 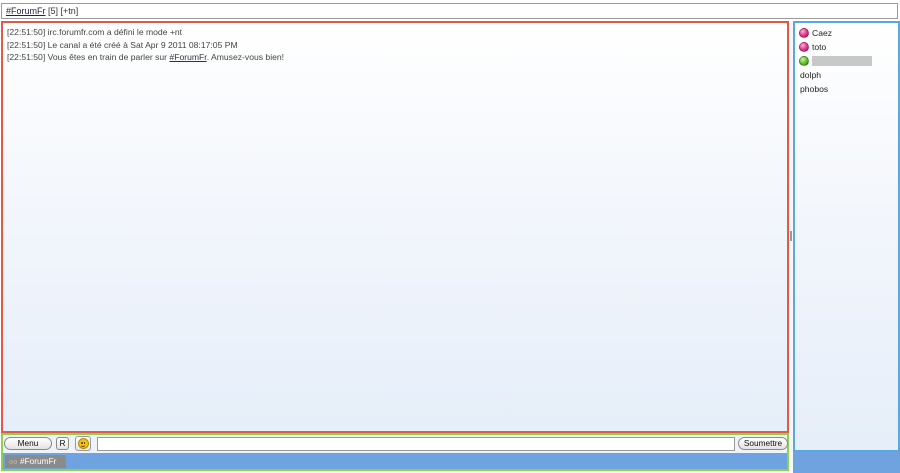 I want to click on r-button: R, so click(x=62, y=443).